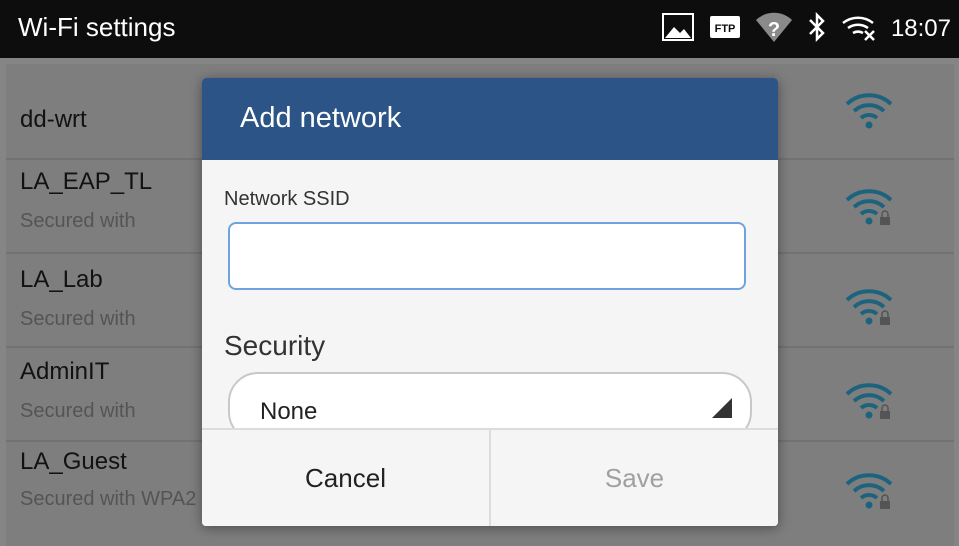  I want to click on ftp-icon: FTP, so click(725, 29).